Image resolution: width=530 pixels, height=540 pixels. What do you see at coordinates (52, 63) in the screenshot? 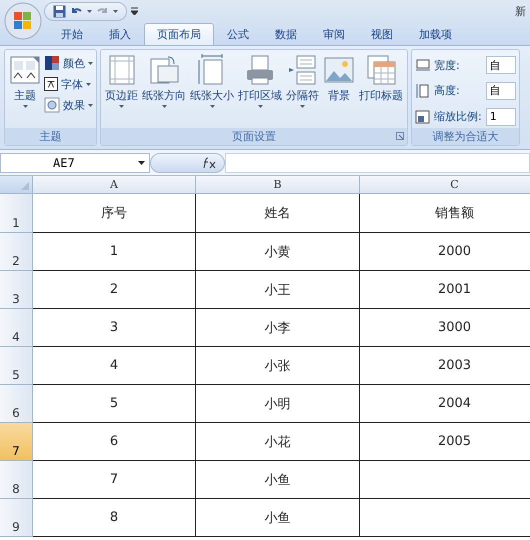
I see `color-swatch-icon` at bounding box center [52, 63].